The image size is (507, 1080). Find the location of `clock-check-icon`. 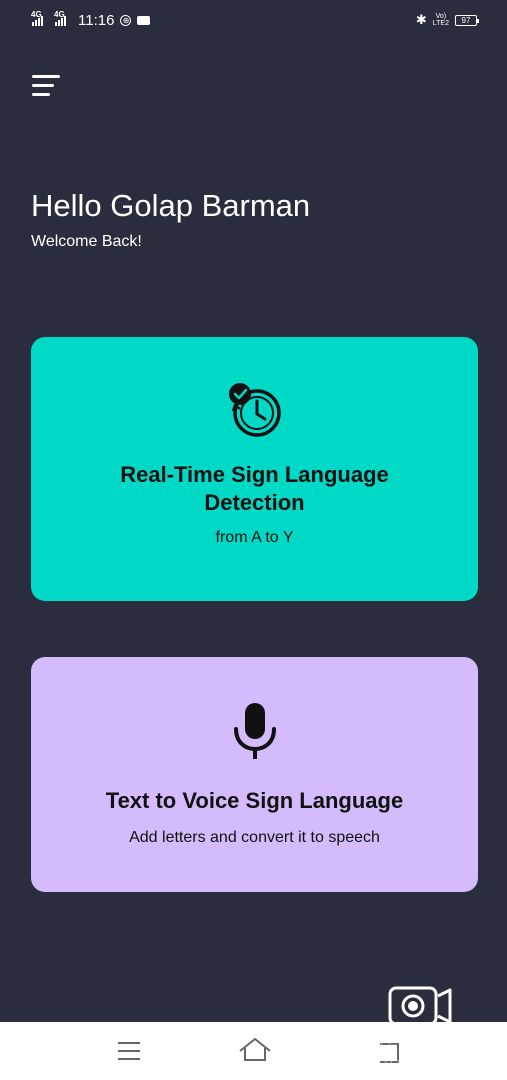

clock-check-icon is located at coordinates (254, 410).